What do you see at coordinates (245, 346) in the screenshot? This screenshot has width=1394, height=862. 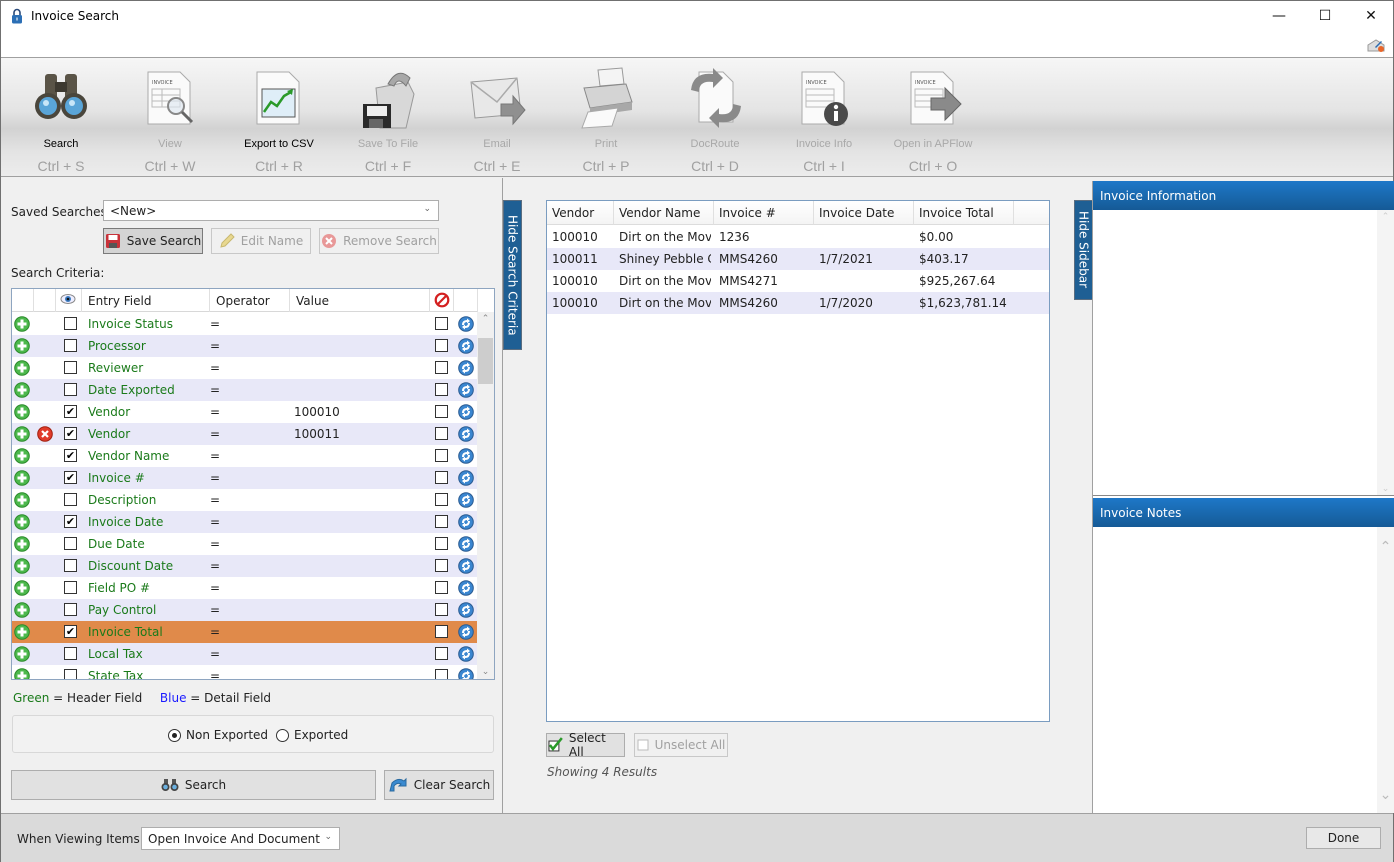 I see `criteria-row: Processor =` at bounding box center [245, 346].